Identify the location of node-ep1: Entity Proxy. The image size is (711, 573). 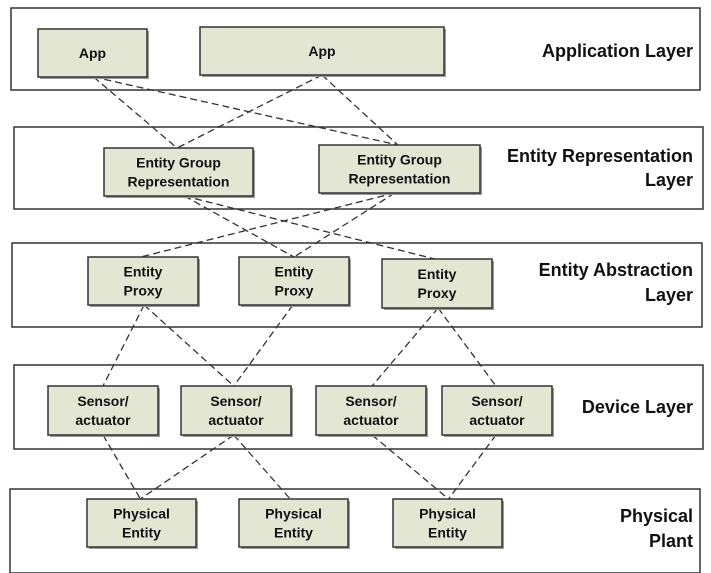
(143, 281).